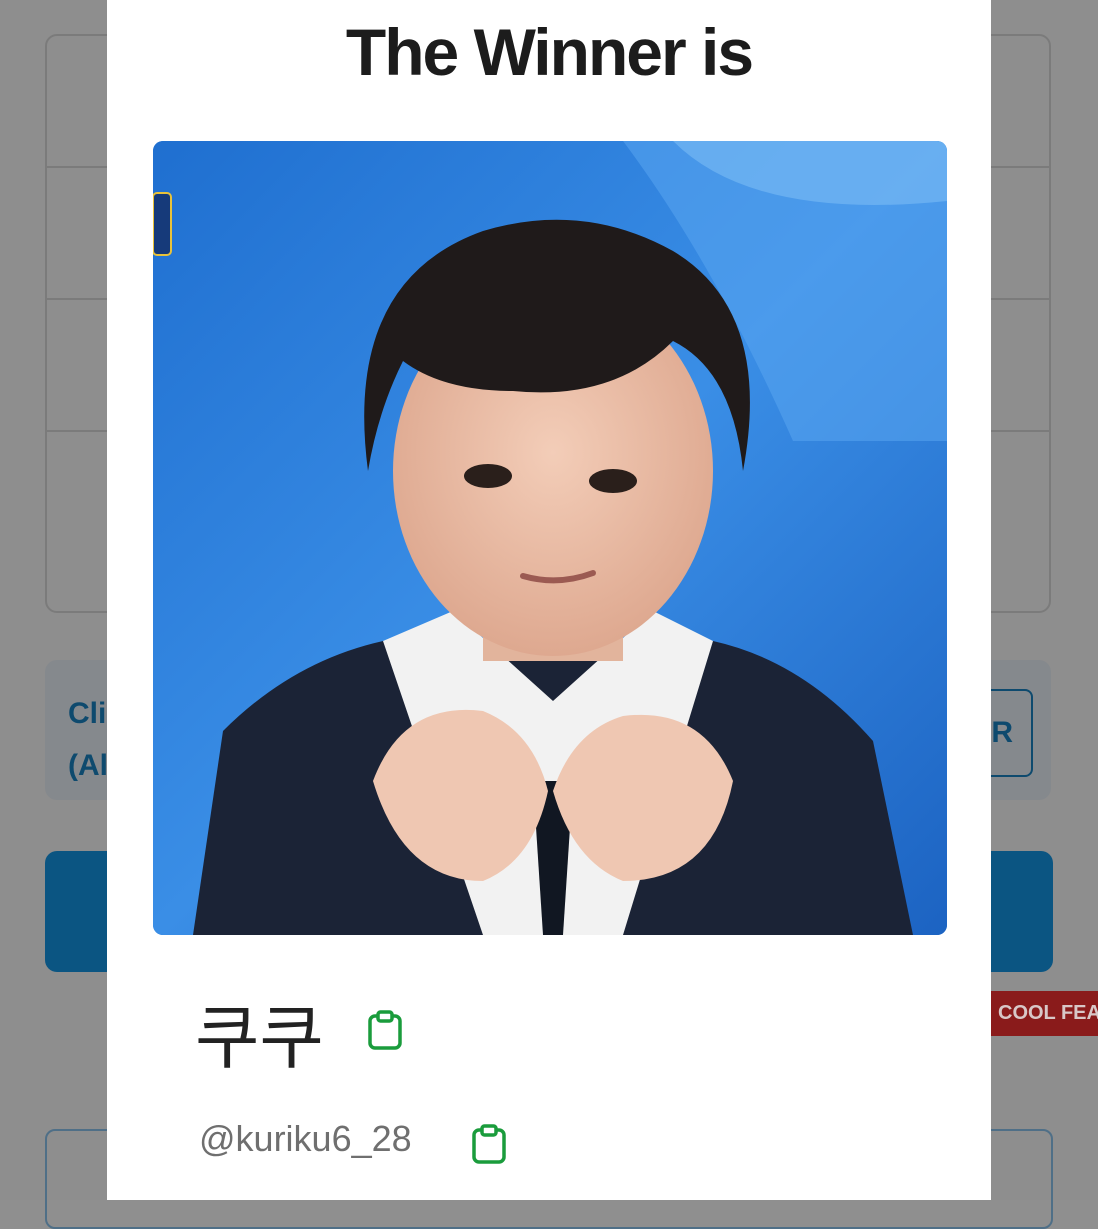 The width and height of the screenshot is (1098, 1229). I want to click on copy-handle-clipboard-icon, so click(489, 1146).